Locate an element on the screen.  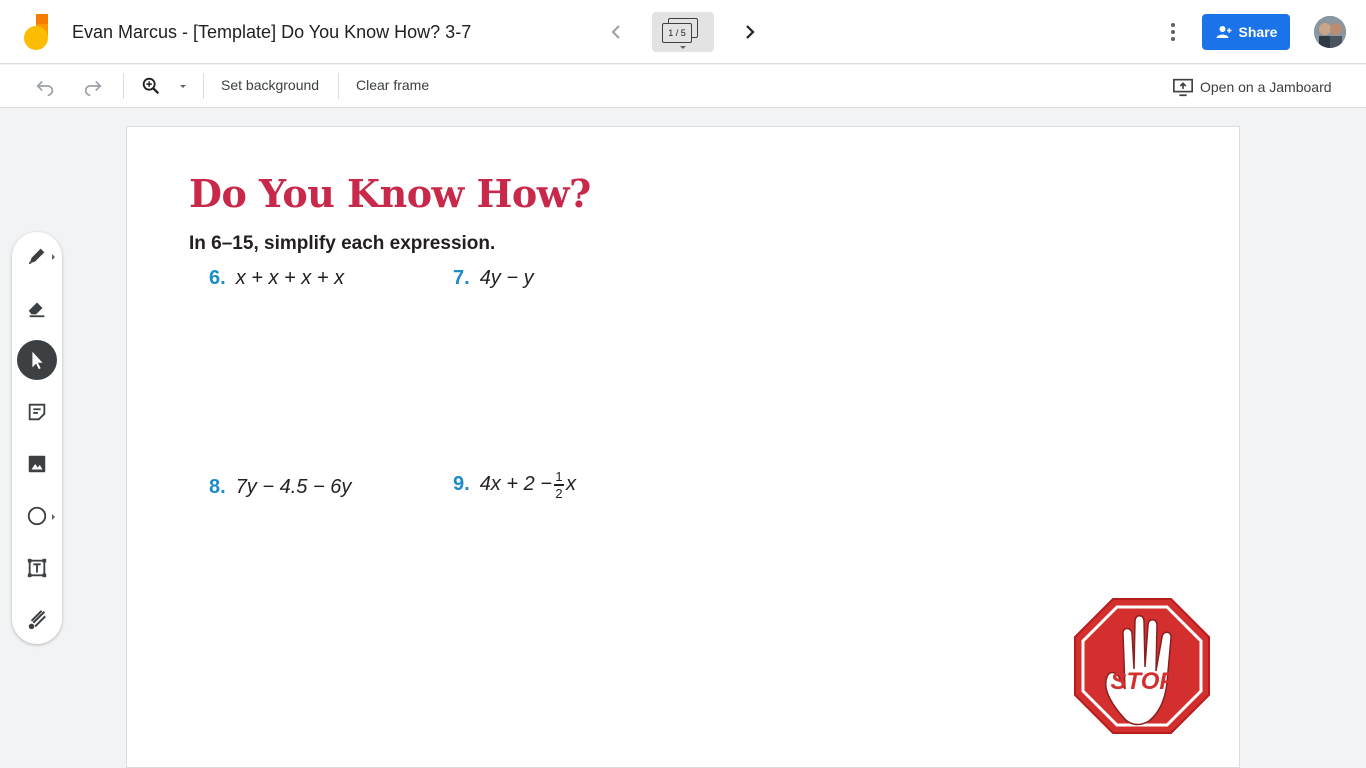
sticky-note-icon is located at coordinates (37, 412).